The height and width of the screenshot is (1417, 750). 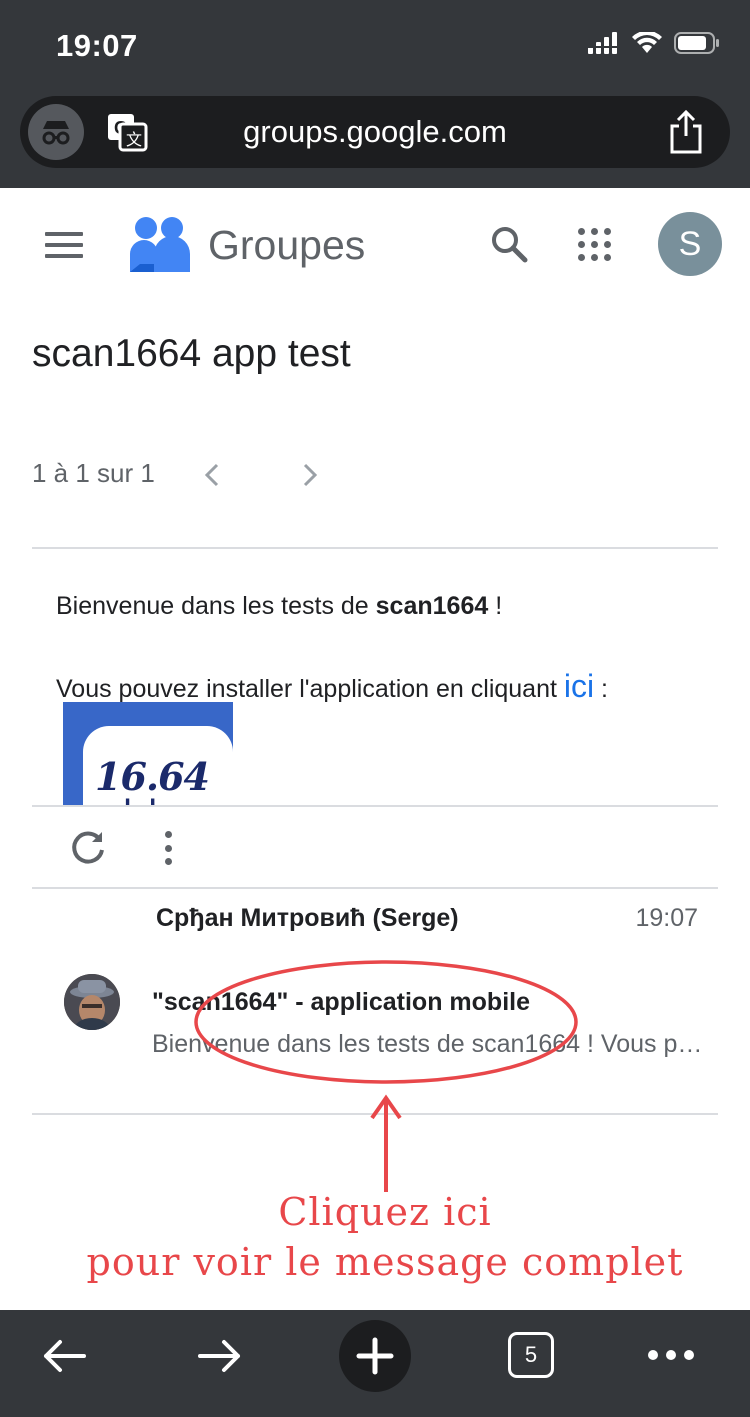 What do you see at coordinates (385, 1262) in the screenshot?
I see `annotation-line-2: pour voir le message complet` at bounding box center [385, 1262].